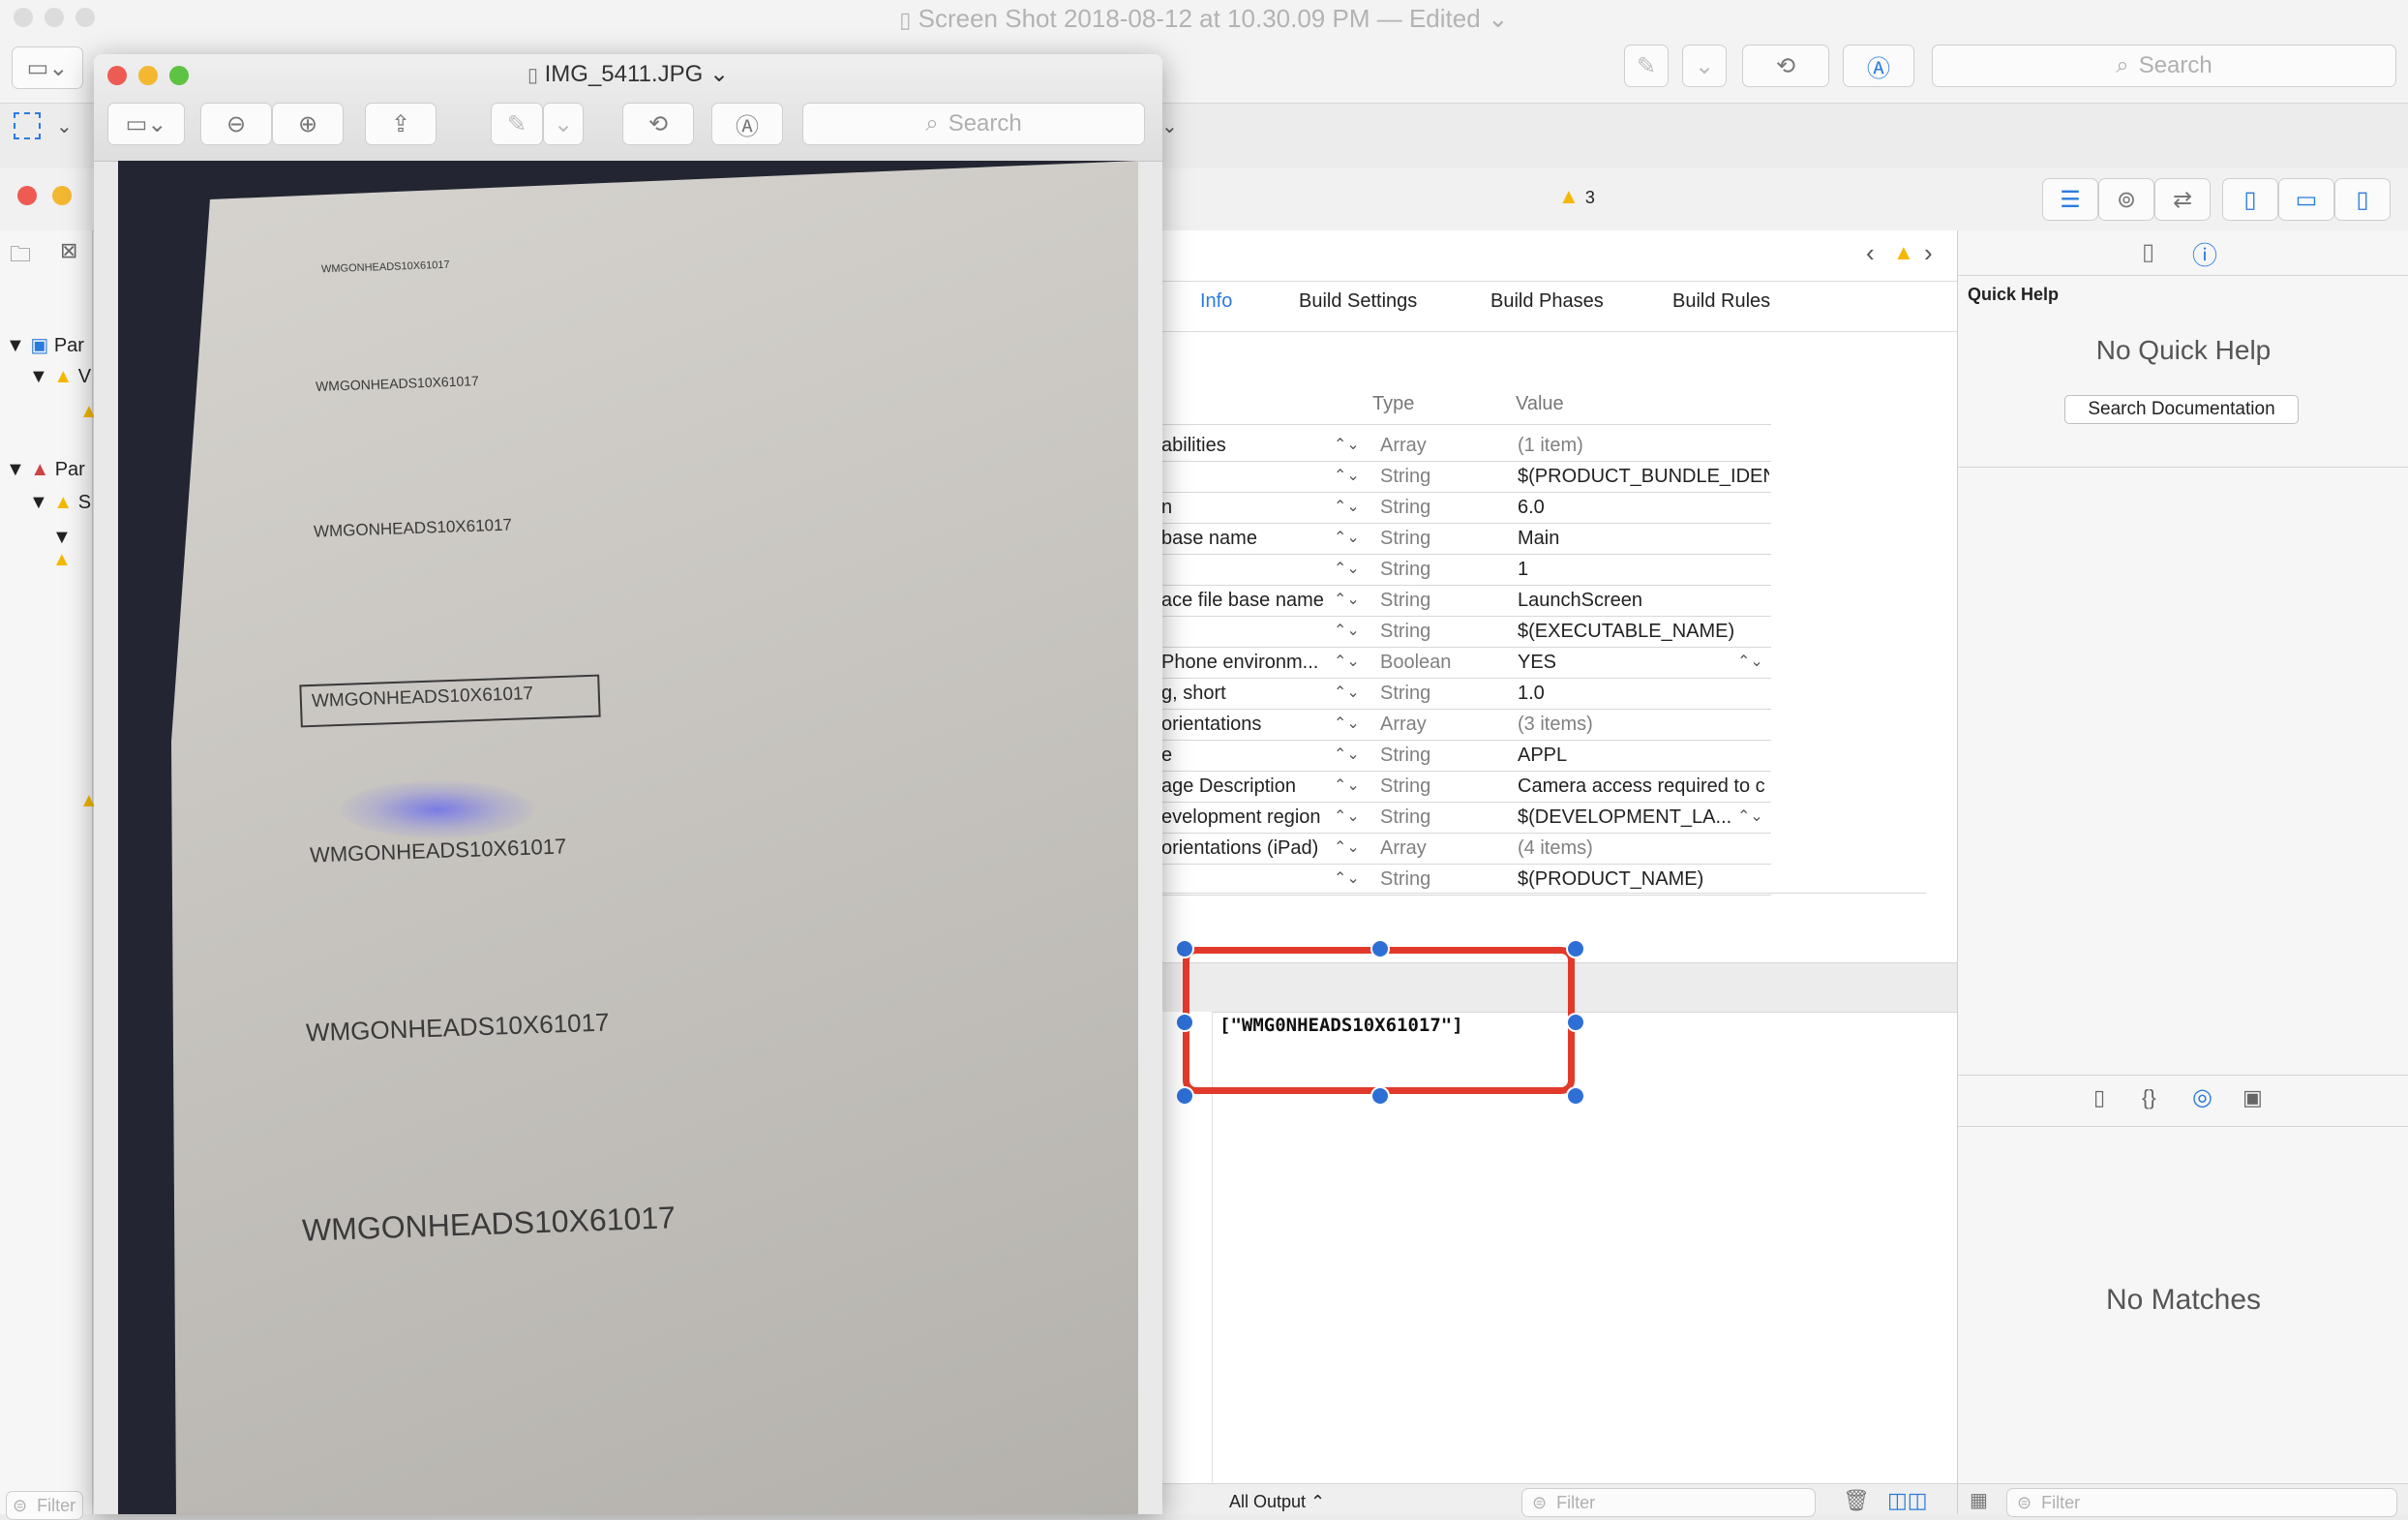 The width and height of the screenshot is (2408, 1520). What do you see at coordinates (973, 124) in the screenshot?
I see `preview-search-field: ⌕ Search` at bounding box center [973, 124].